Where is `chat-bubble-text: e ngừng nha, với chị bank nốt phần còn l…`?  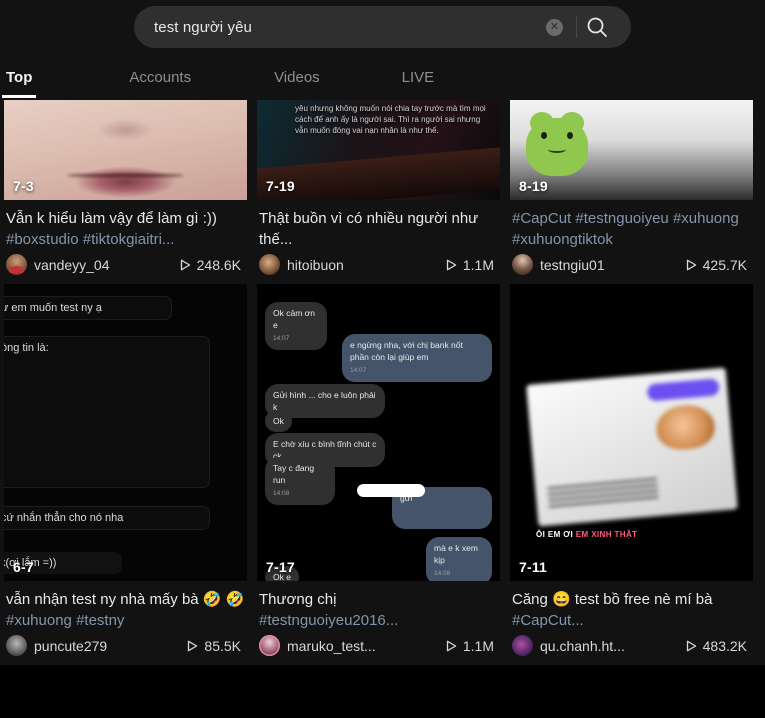
chat-bubble-text: e ngừng nha, với chị bank nốt phần còn l… is located at coordinates (406, 351).